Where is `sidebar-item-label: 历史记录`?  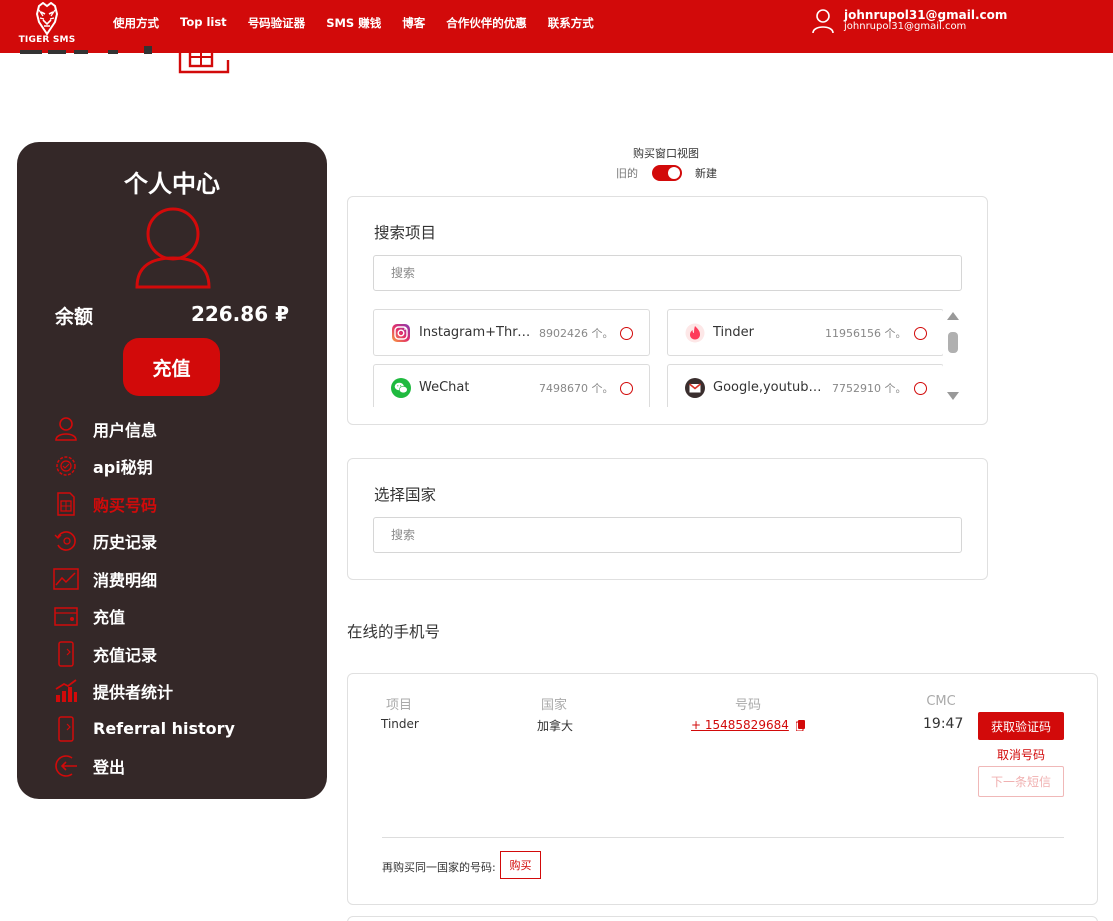
sidebar-item-label: 历史记录 is located at coordinates (125, 543).